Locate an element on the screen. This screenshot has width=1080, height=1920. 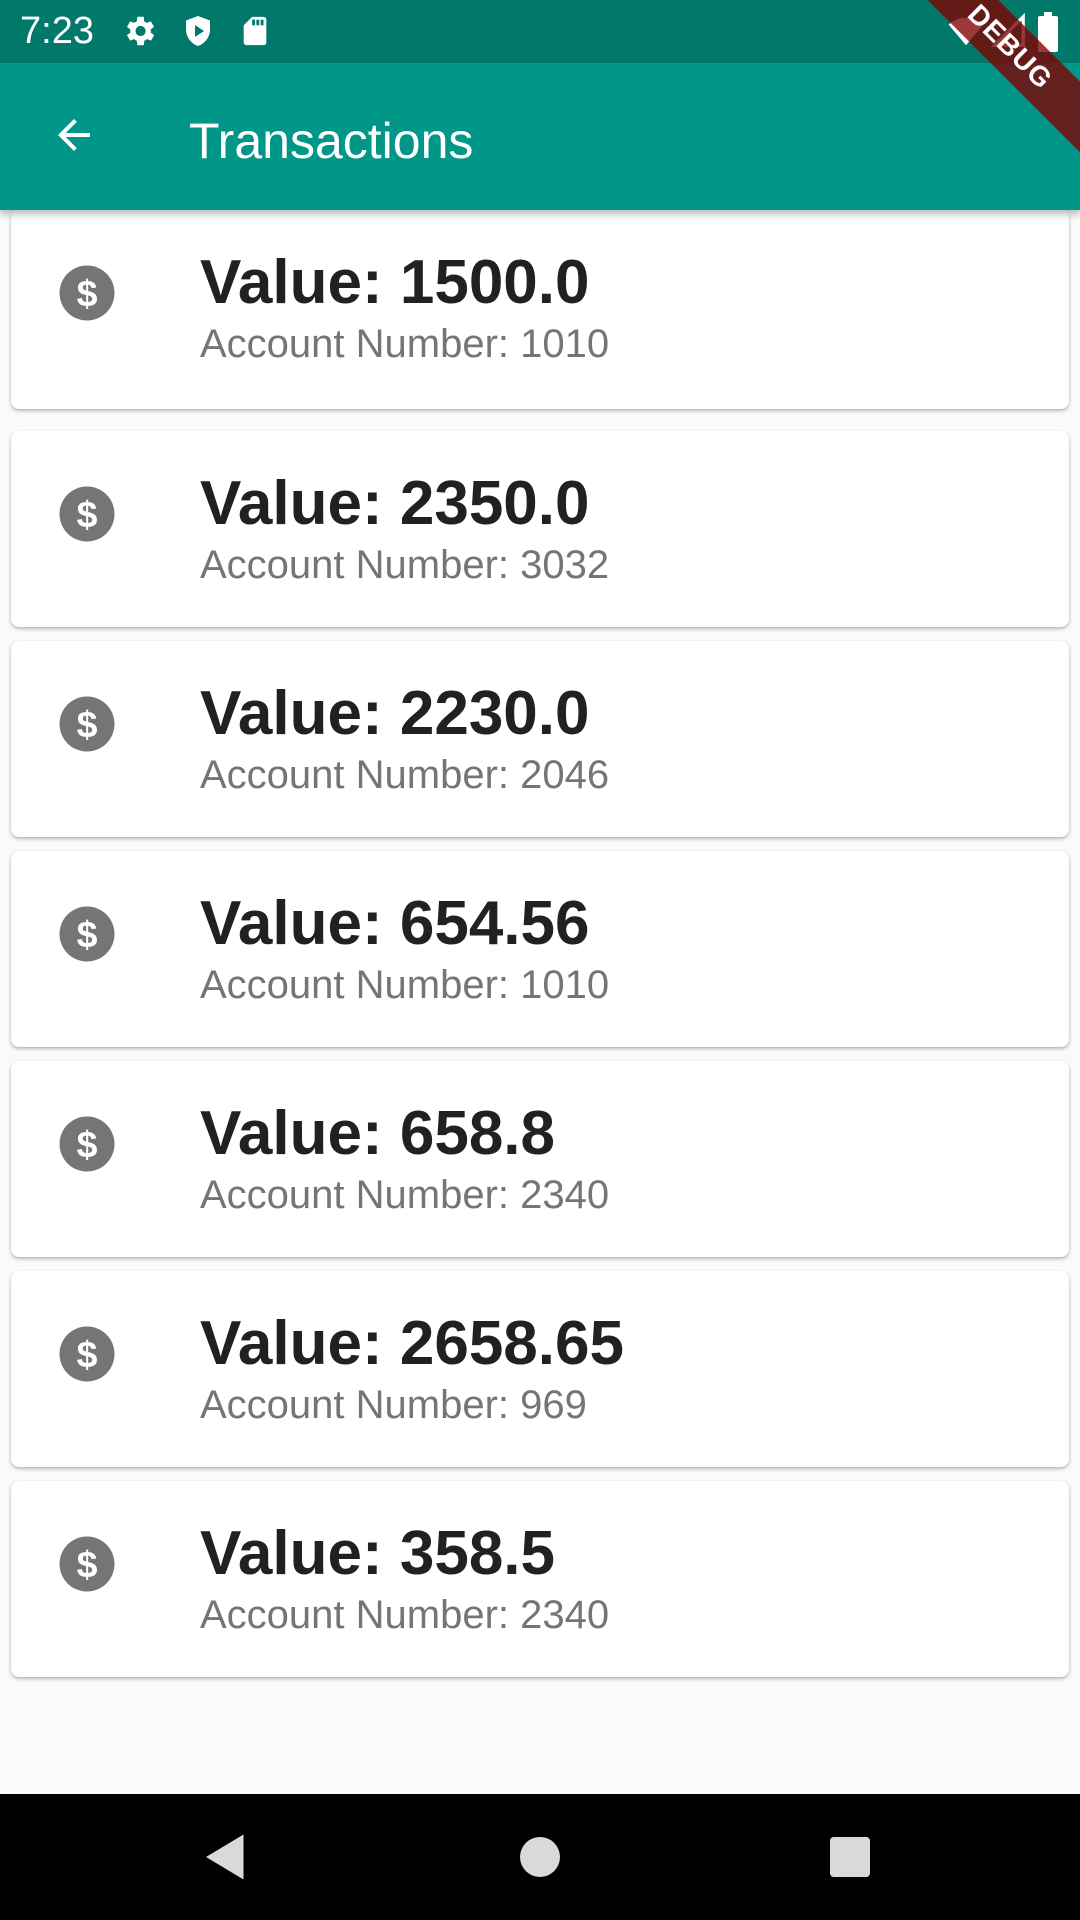
status-bar: 7:23 is located at coordinates (540, 31).